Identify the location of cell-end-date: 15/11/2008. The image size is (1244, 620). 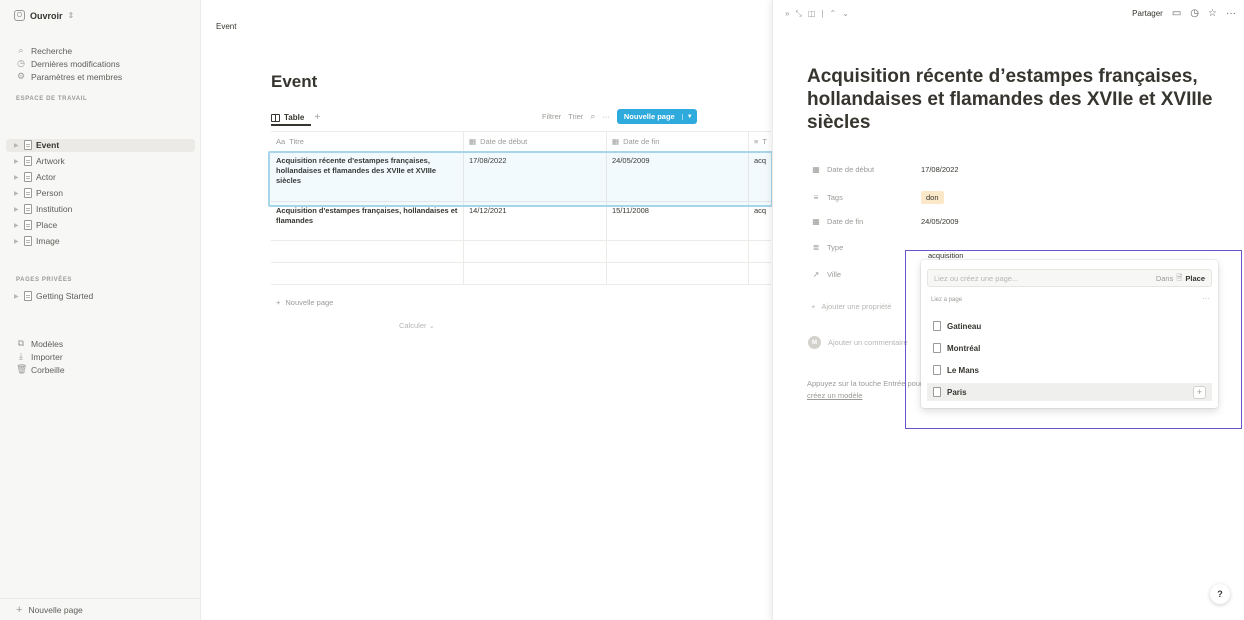
(678, 221).